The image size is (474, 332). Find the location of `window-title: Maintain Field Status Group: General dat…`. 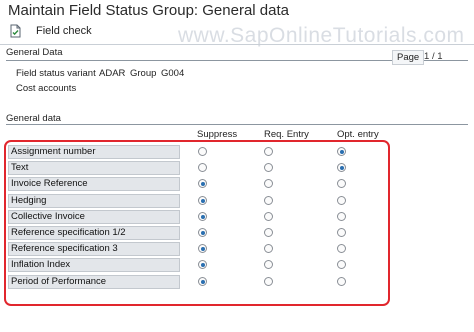

window-title: Maintain Field Status Group: General dat… is located at coordinates (148, 10).